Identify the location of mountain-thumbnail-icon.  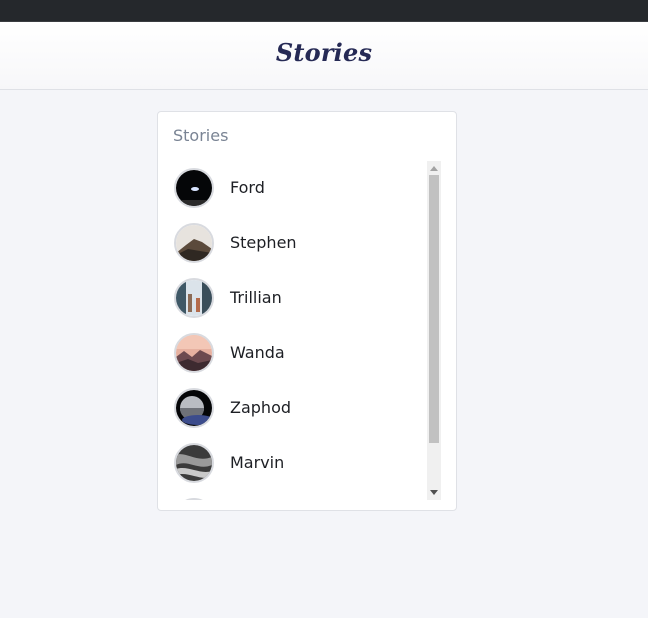
(194, 242).